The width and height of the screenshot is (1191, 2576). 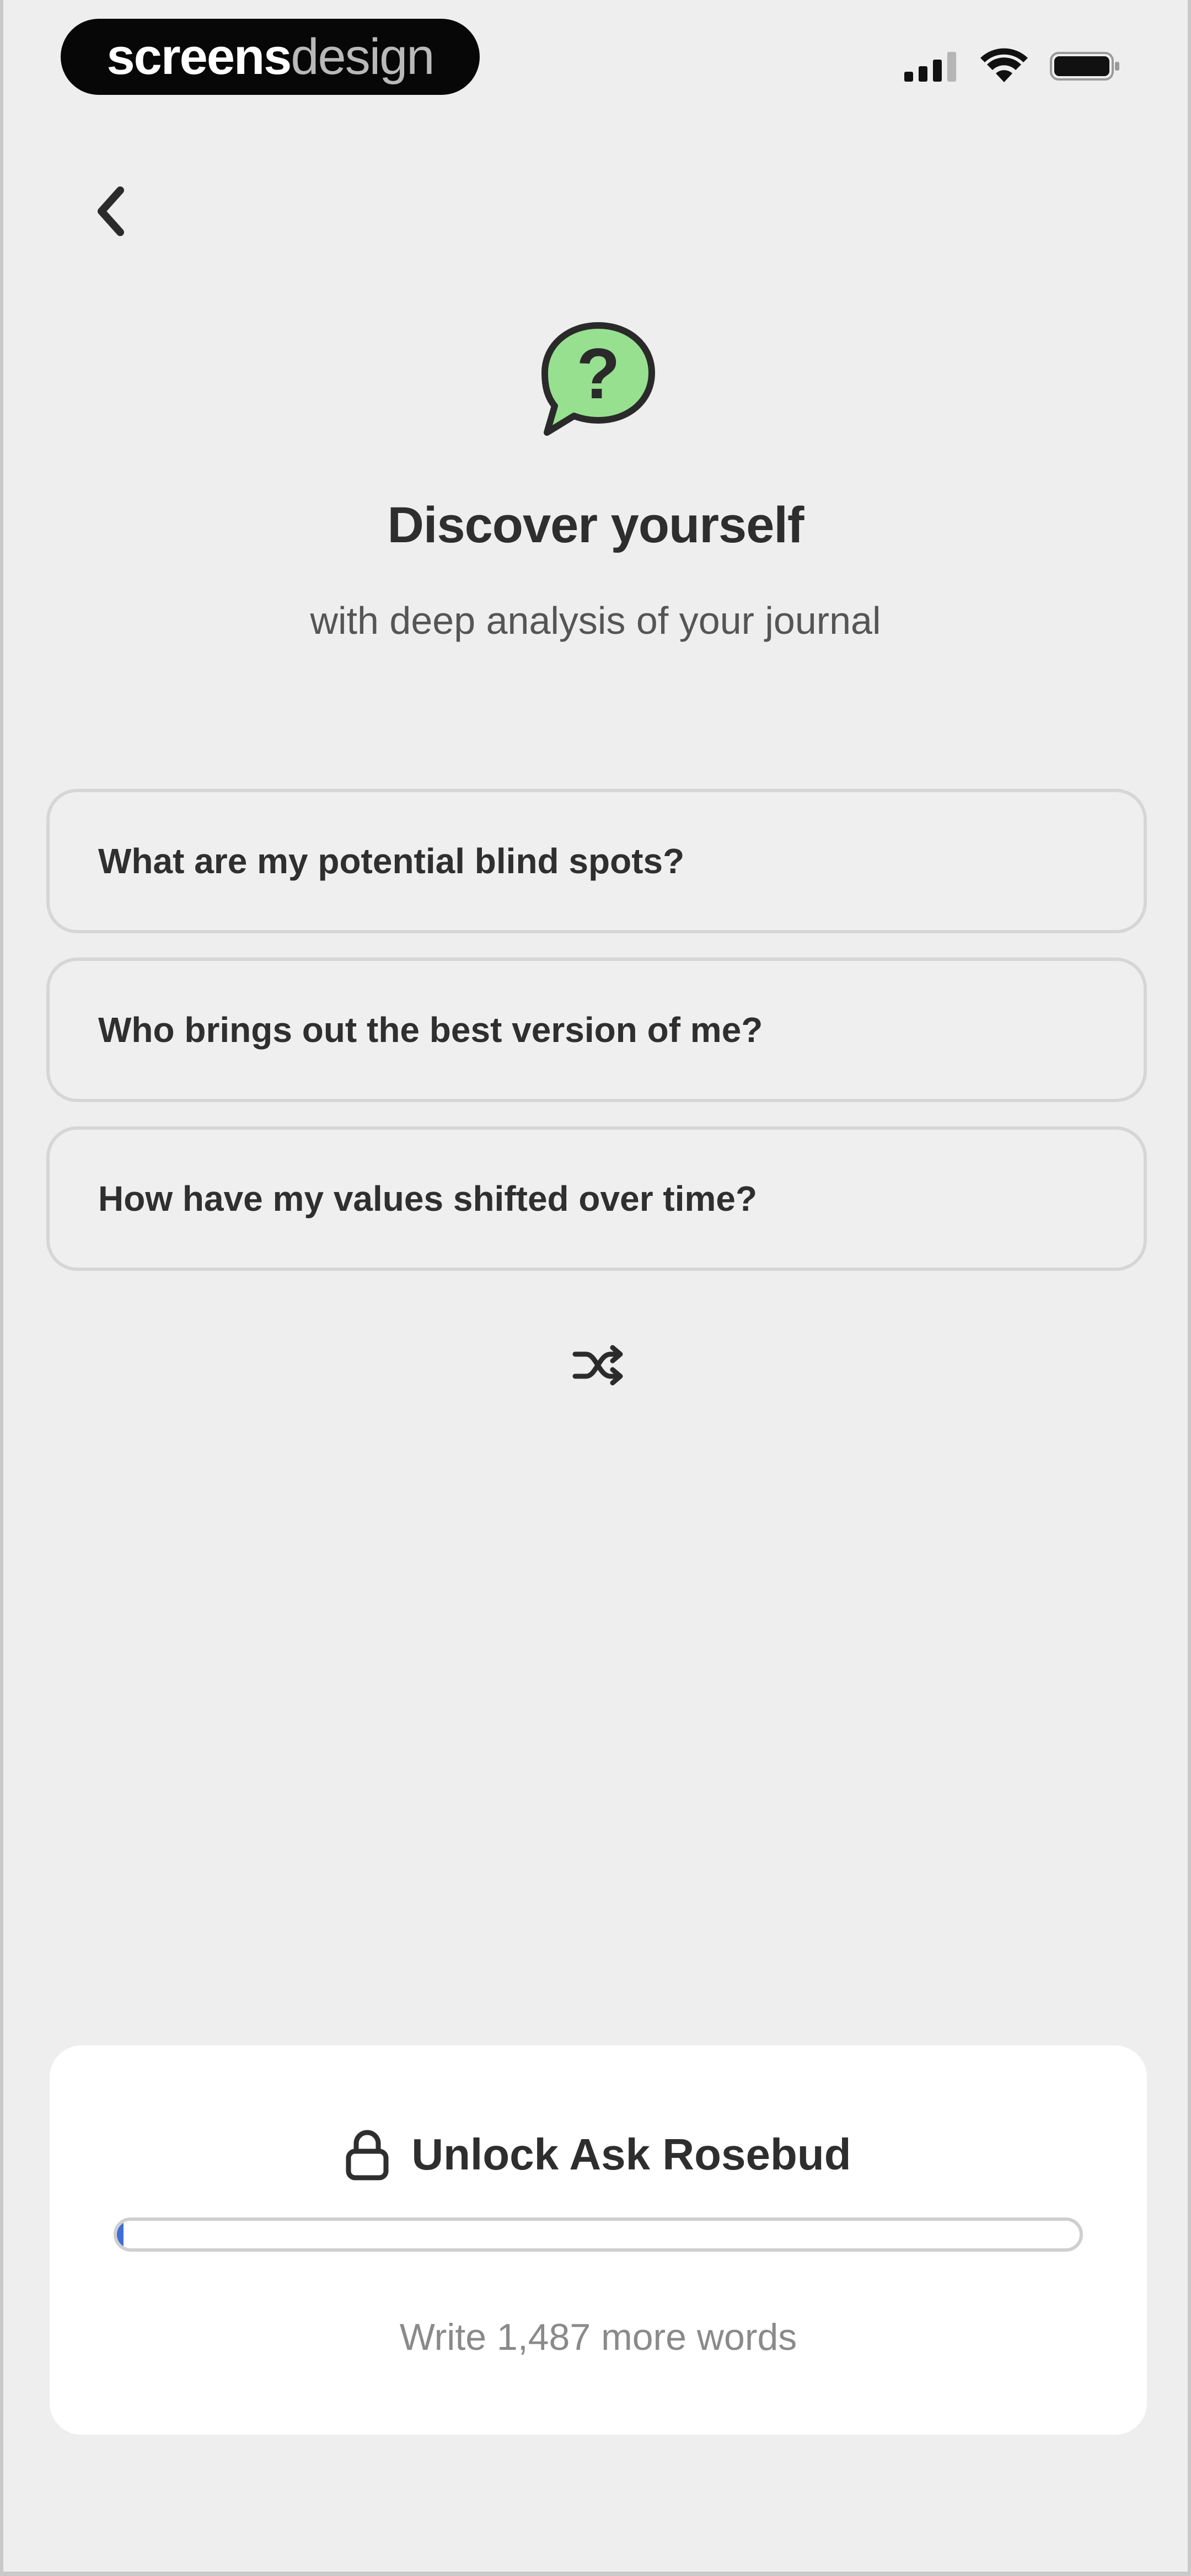 What do you see at coordinates (631, 2154) in the screenshot?
I see `unlock-label: Unlock Ask Rosebud` at bounding box center [631, 2154].